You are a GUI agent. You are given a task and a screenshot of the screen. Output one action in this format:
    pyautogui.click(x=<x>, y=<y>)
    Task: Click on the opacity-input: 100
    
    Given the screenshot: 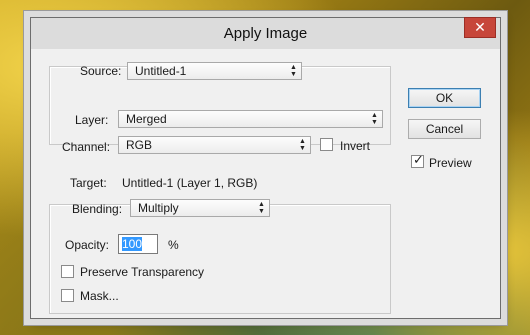 What is the action you would take?
    pyautogui.click(x=138, y=244)
    